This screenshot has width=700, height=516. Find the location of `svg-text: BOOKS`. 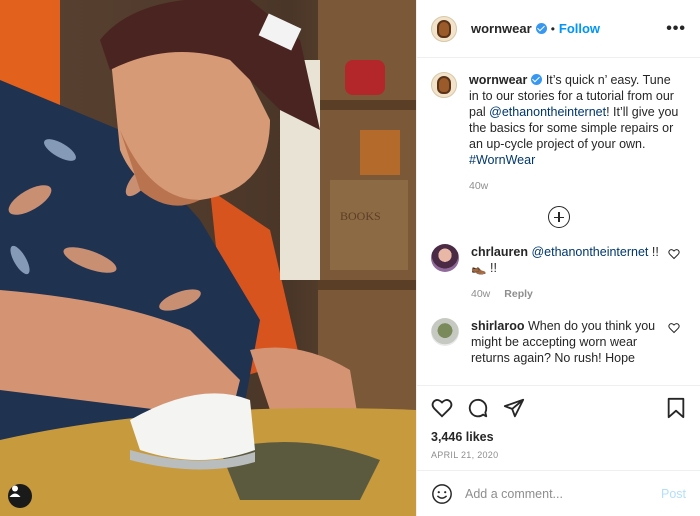

svg-text: BOOKS is located at coordinates (360, 216).